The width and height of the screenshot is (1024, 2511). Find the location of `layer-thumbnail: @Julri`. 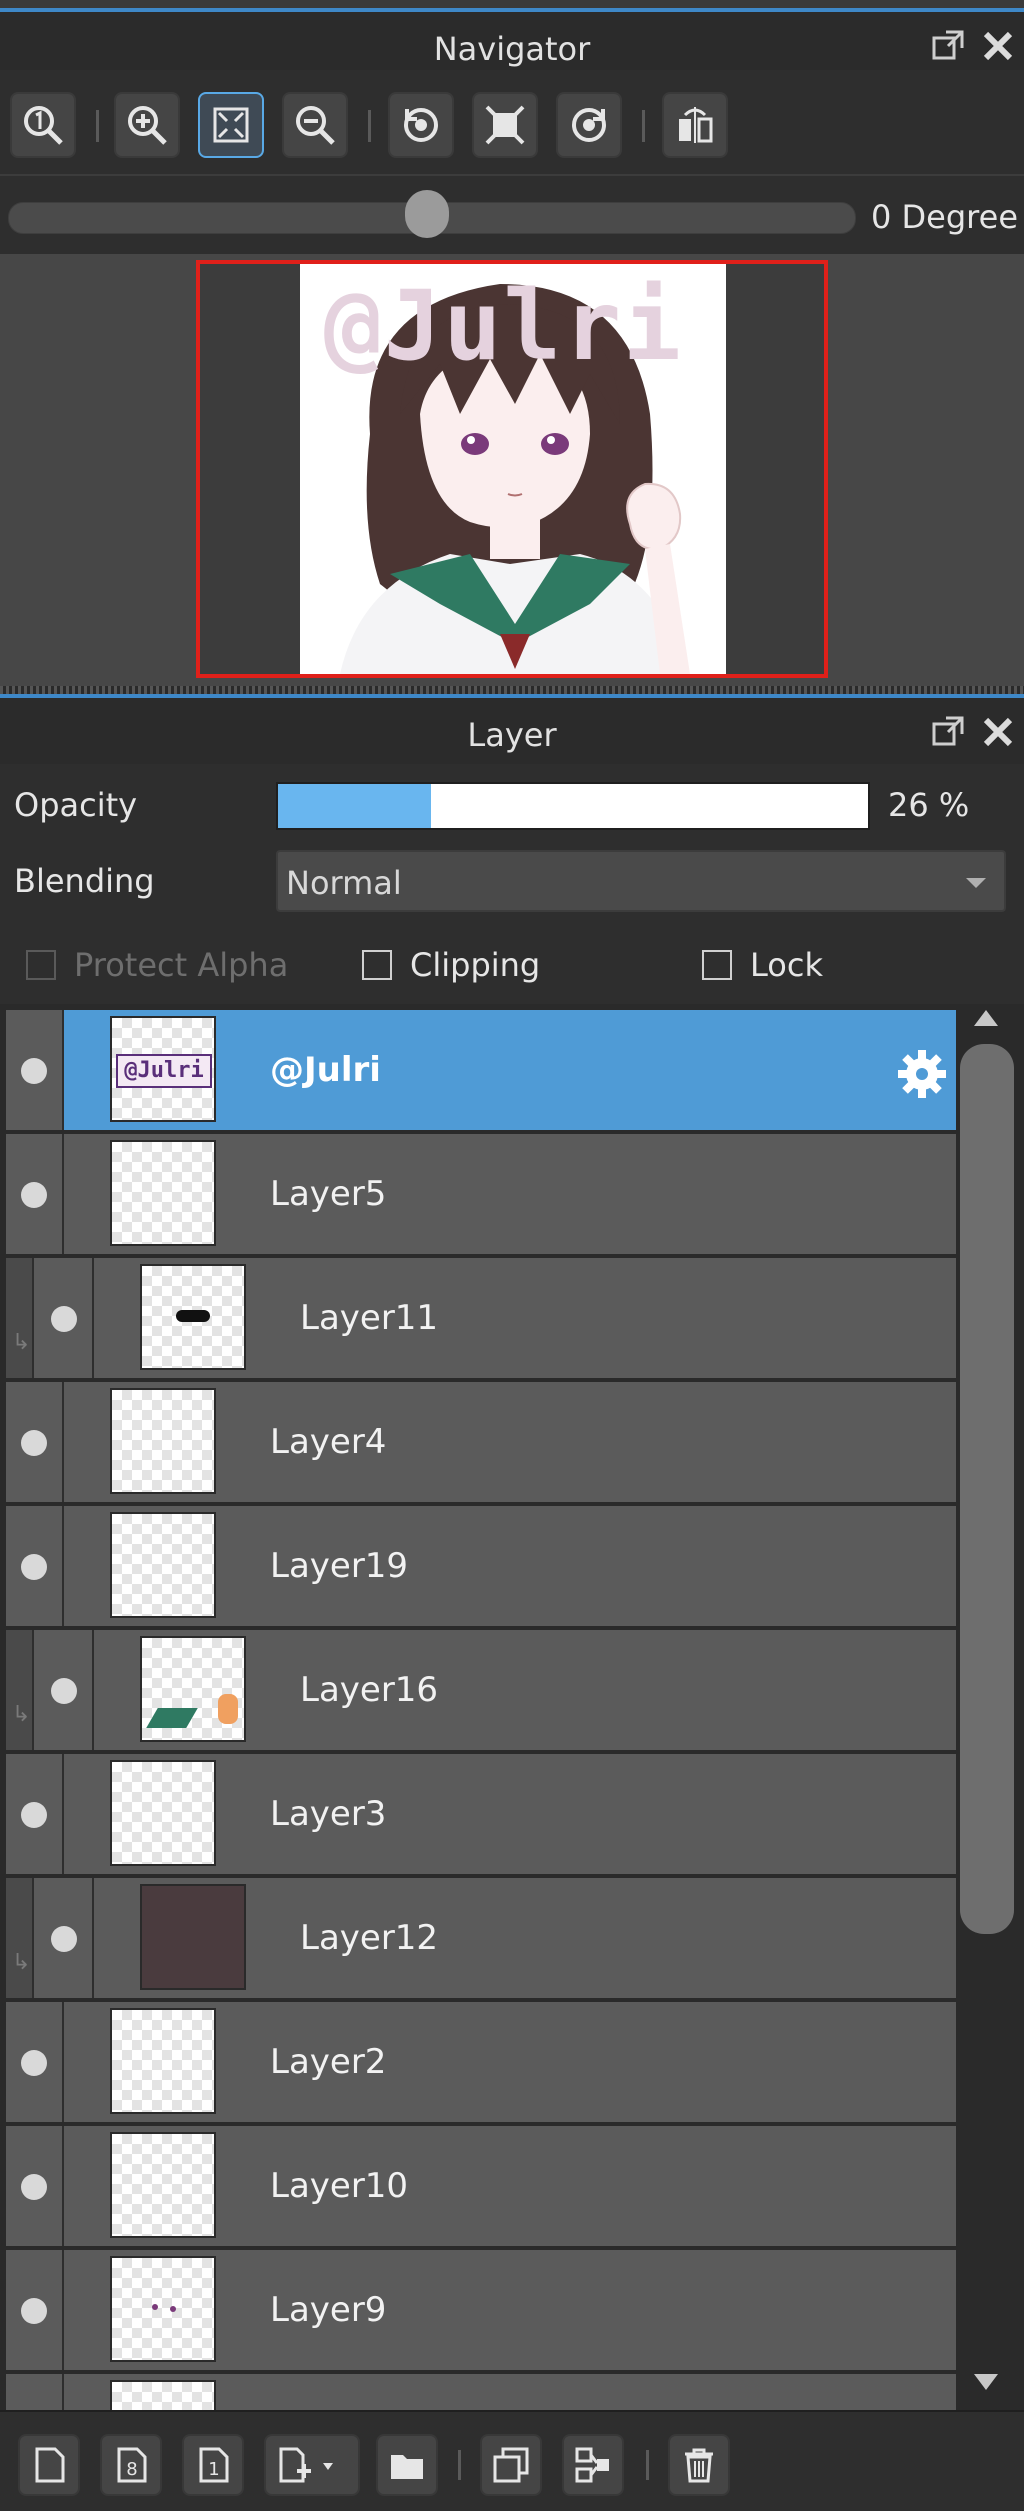

layer-thumbnail: @Julri is located at coordinates (163, 1069).